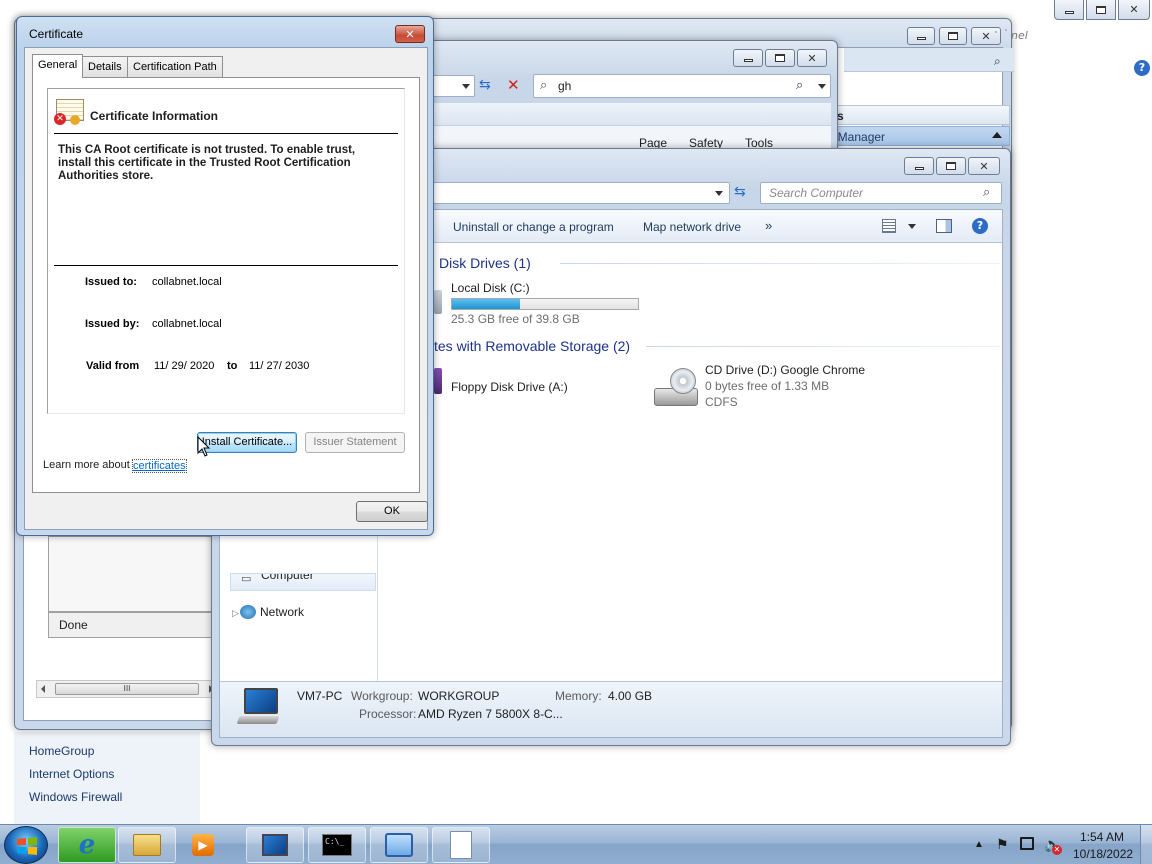 The width and height of the screenshot is (1152, 864). I want to click on floppy-icon, so click(438, 381).